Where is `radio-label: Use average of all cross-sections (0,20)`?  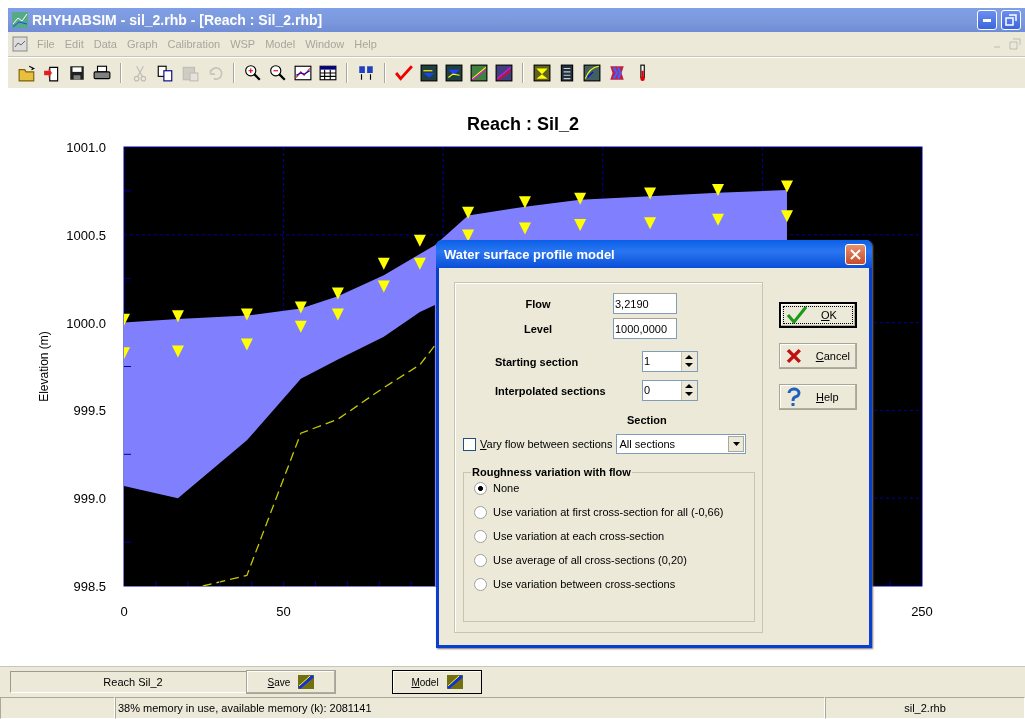 radio-label: Use average of all cross-sections (0,20) is located at coordinates (590, 560).